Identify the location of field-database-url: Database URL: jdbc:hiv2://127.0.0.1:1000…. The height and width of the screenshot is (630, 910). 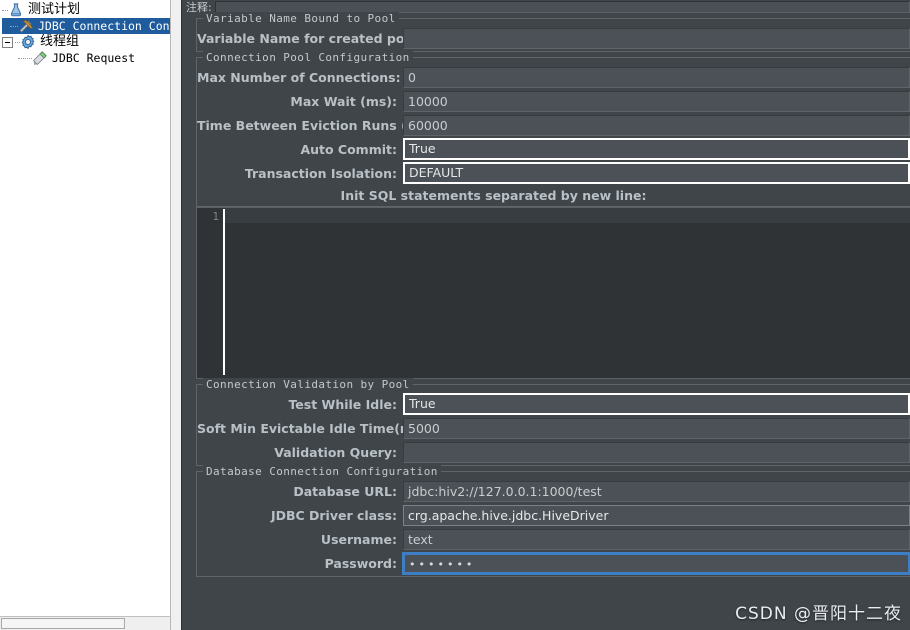
(553, 491).